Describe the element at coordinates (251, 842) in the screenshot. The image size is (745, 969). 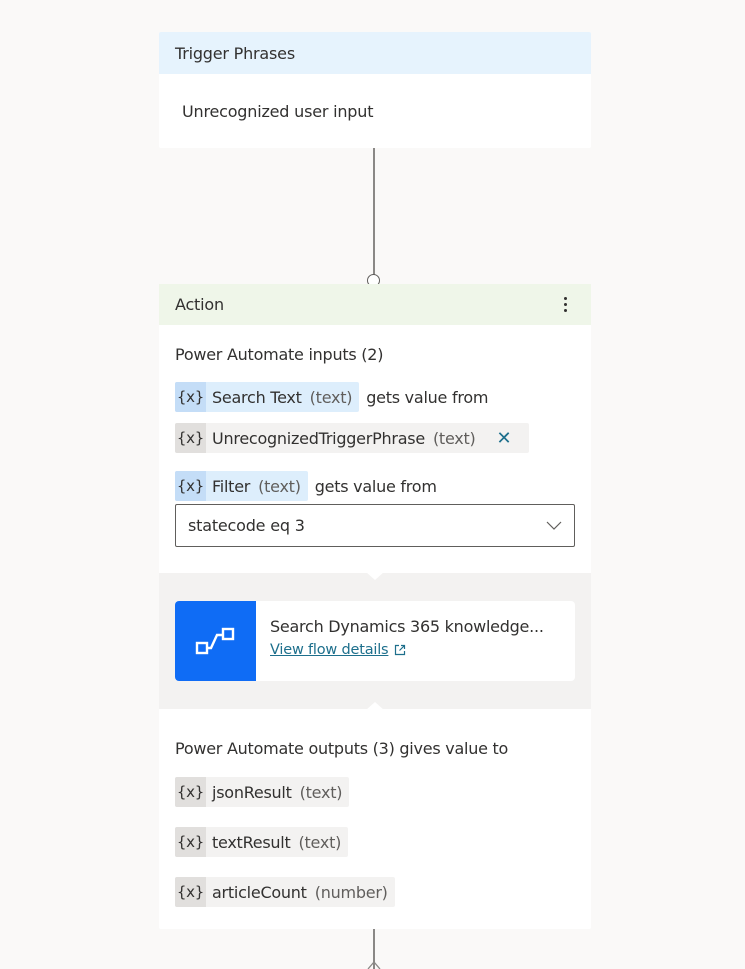
I see `variable-name: textResult` at that location.